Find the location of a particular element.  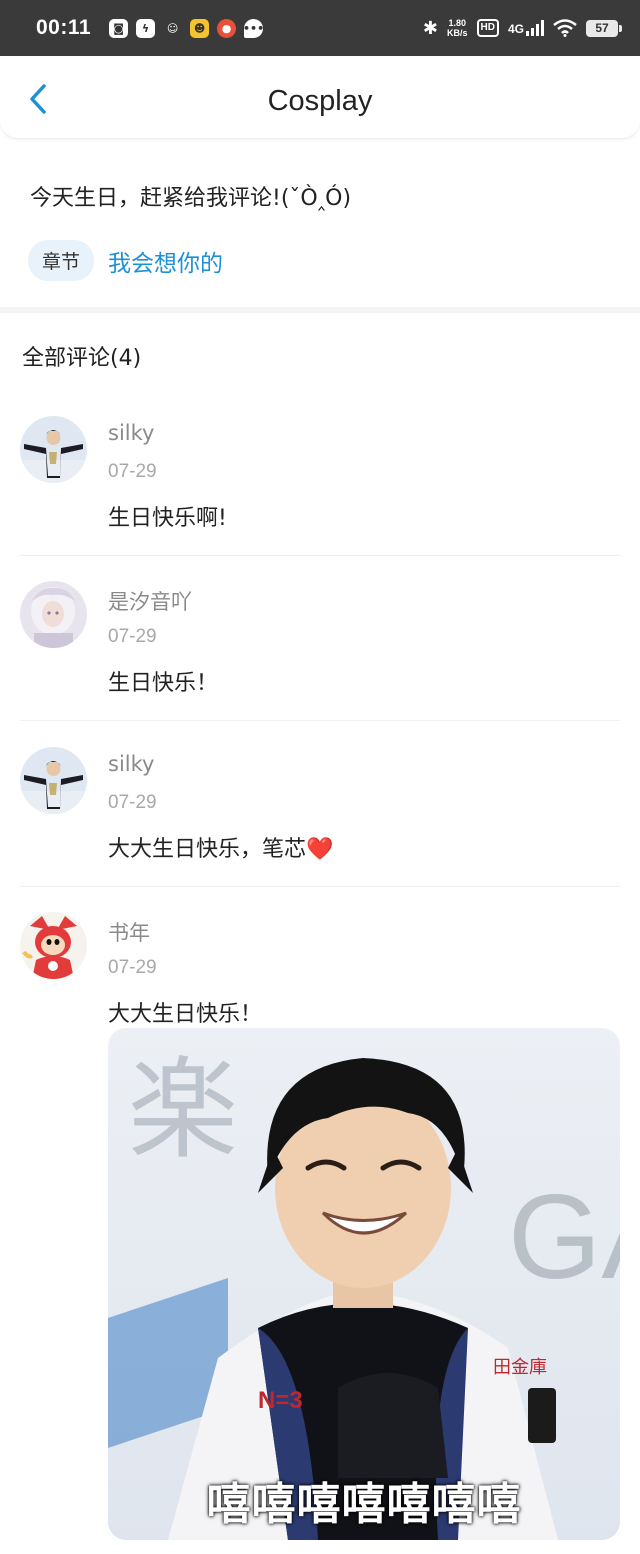

signal-bars-icon is located at coordinates (535, 28).